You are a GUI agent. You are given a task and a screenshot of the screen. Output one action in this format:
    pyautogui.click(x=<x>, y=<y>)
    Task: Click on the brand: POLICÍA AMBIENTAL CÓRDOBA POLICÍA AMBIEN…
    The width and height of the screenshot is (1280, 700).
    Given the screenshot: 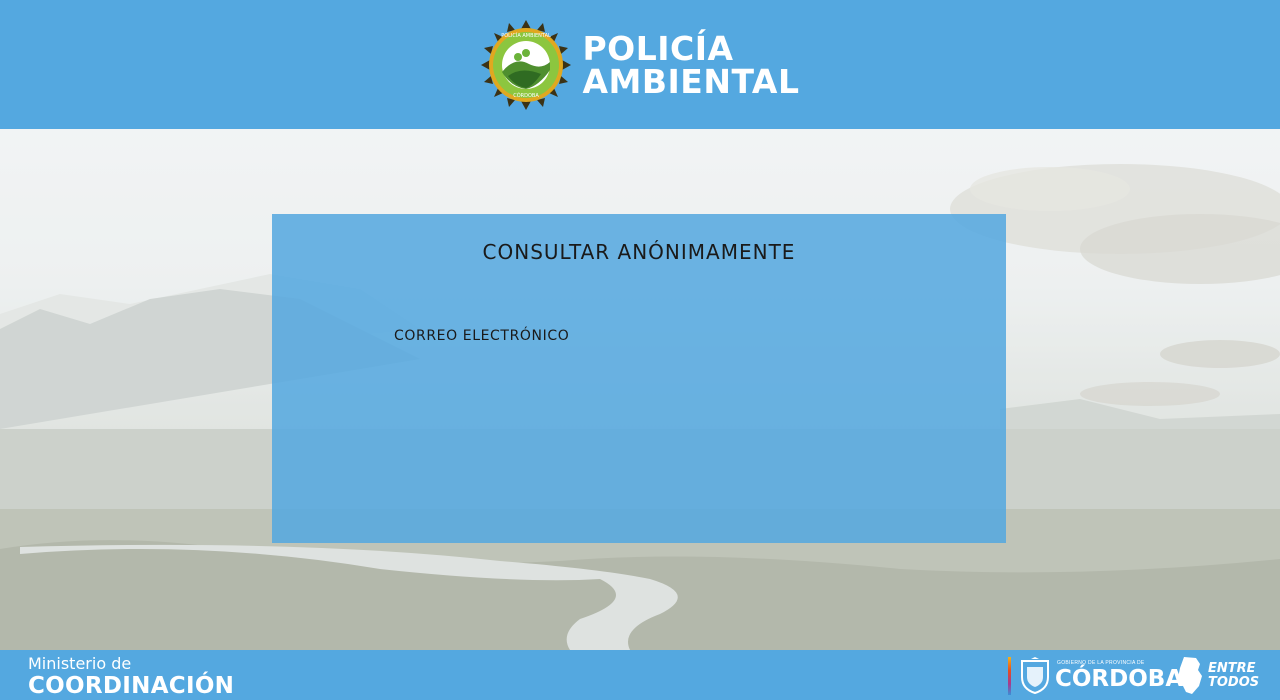 What is the action you would take?
    pyautogui.click(x=640, y=64)
    